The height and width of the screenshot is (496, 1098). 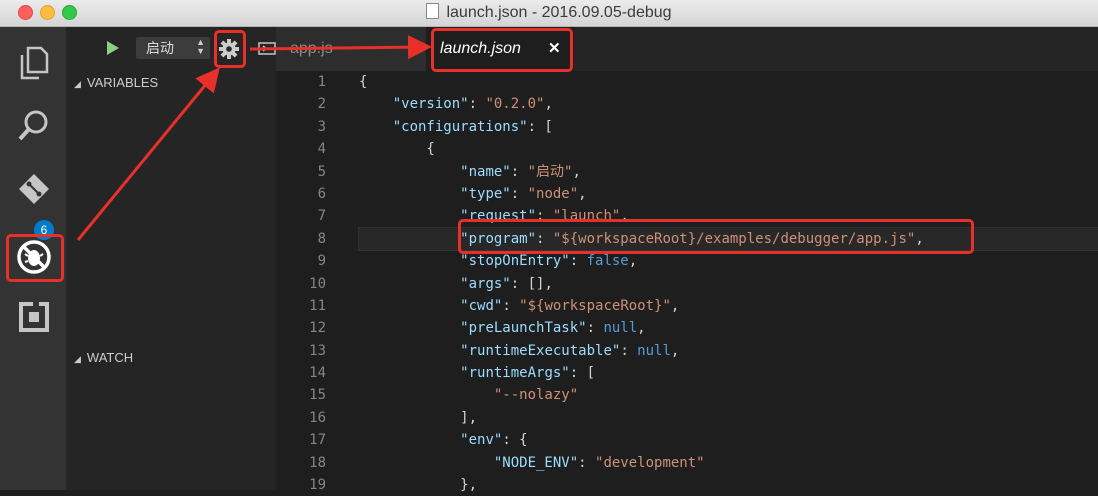 I want to click on code-line: "runtimeExecutable": null,, so click(x=728, y=351).